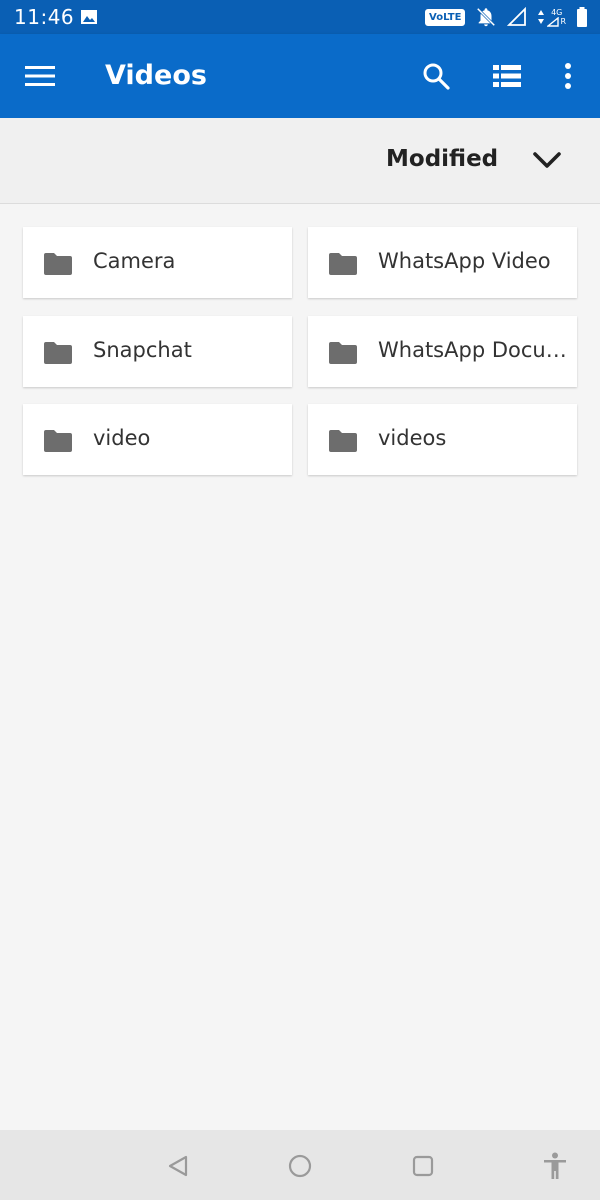  I want to click on app-bar: Videos, so click(300, 76).